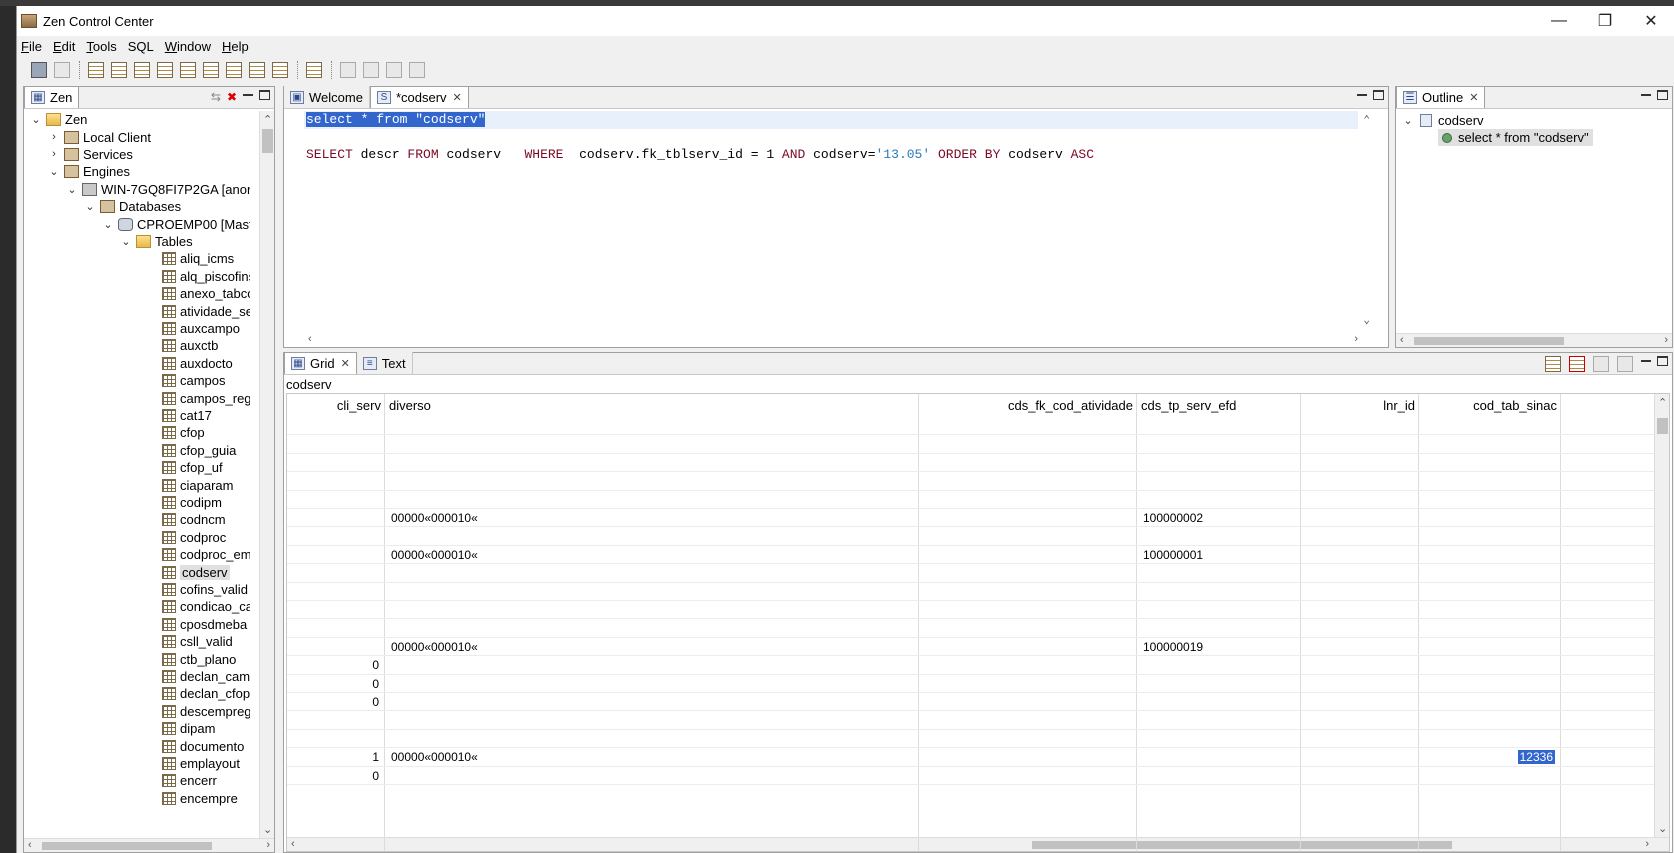 Image resolution: width=1674 pixels, height=853 pixels. I want to click on tree-item-table: encempre, so click(198, 798).